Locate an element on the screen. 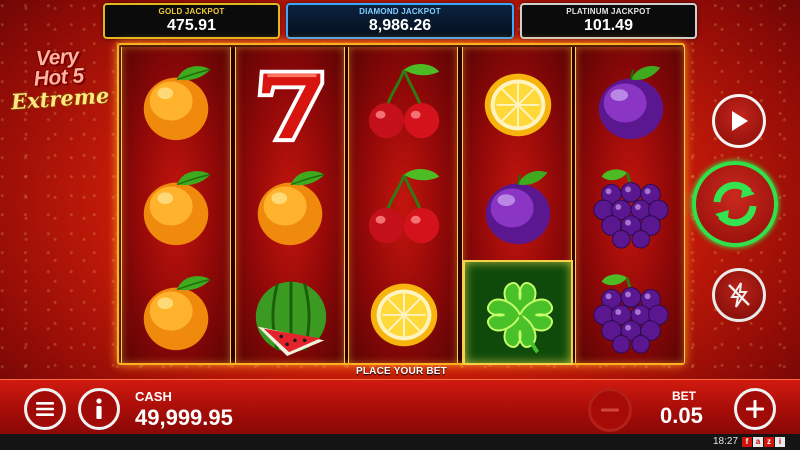 Image resolution: width=800 pixels, height=450 pixels. spin-arrows-icon is located at coordinates (735, 204).